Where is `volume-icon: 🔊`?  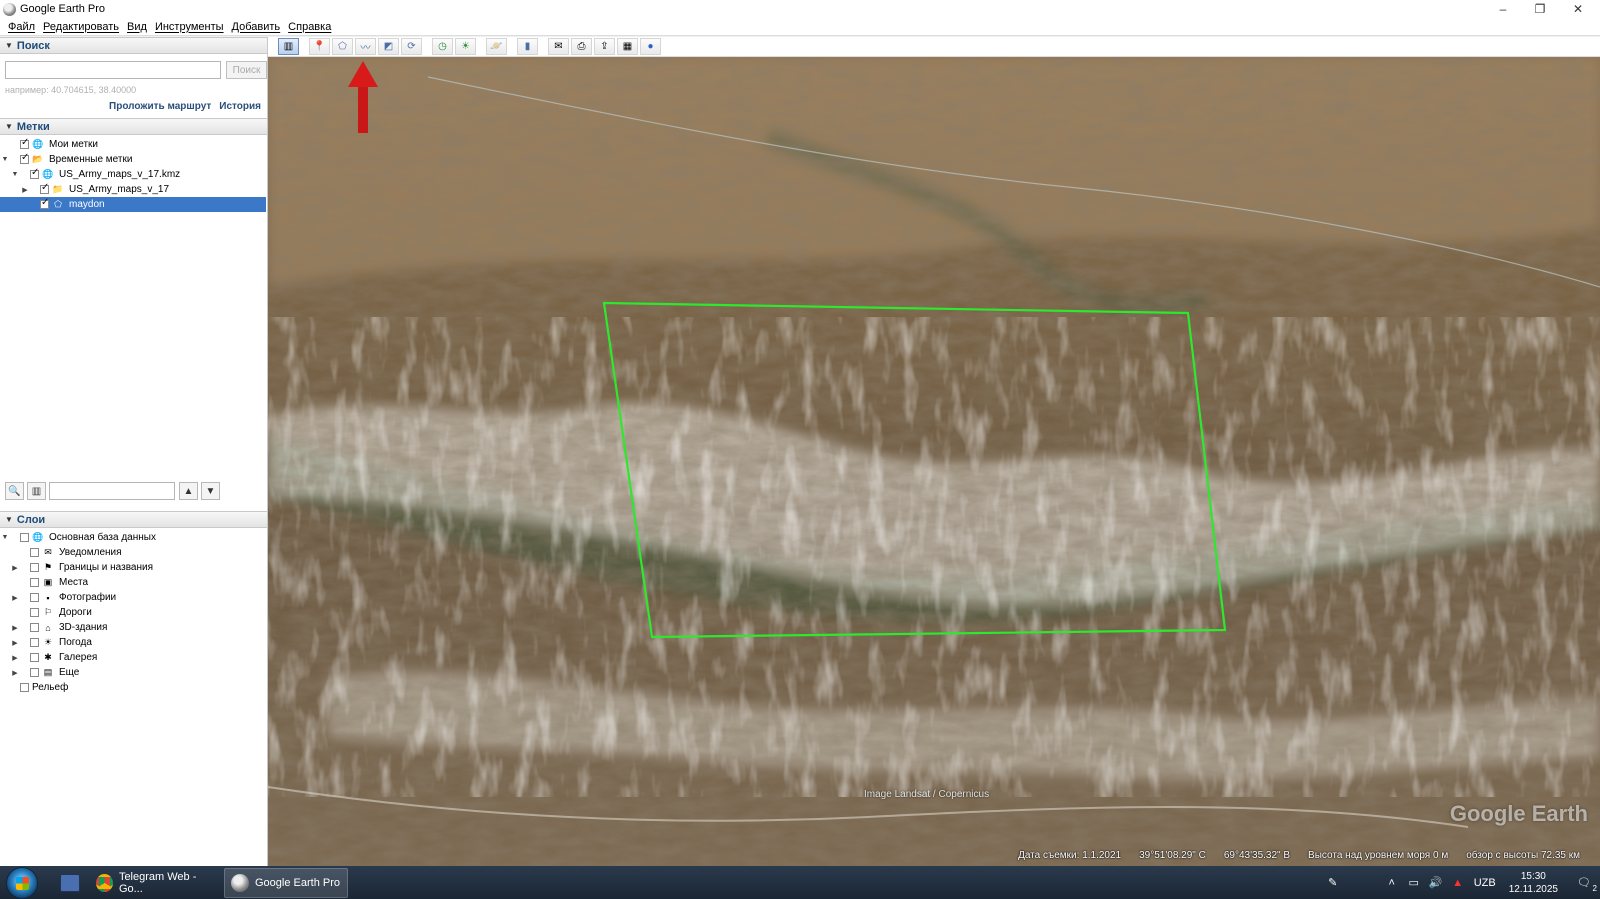 volume-icon: 🔊 is located at coordinates (1436, 882).